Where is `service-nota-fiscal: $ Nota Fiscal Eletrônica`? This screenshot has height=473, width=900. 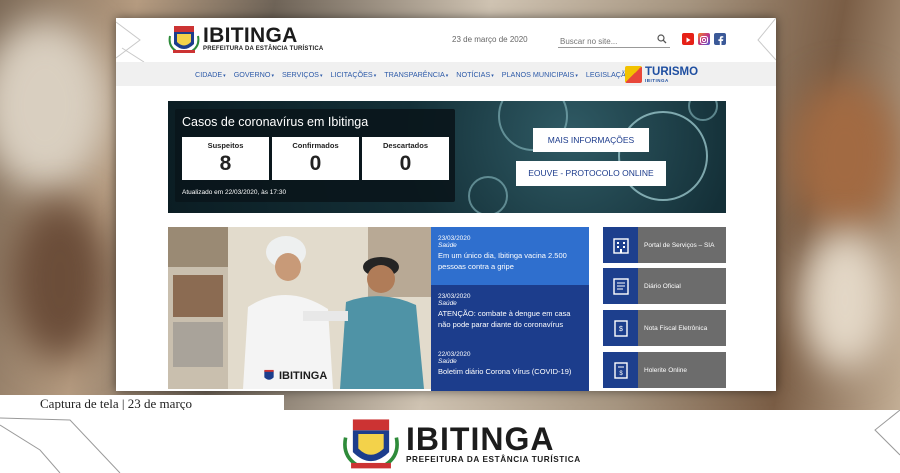 service-nota-fiscal: $ Nota Fiscal Eletrônica is located at coordinates (664, 328).